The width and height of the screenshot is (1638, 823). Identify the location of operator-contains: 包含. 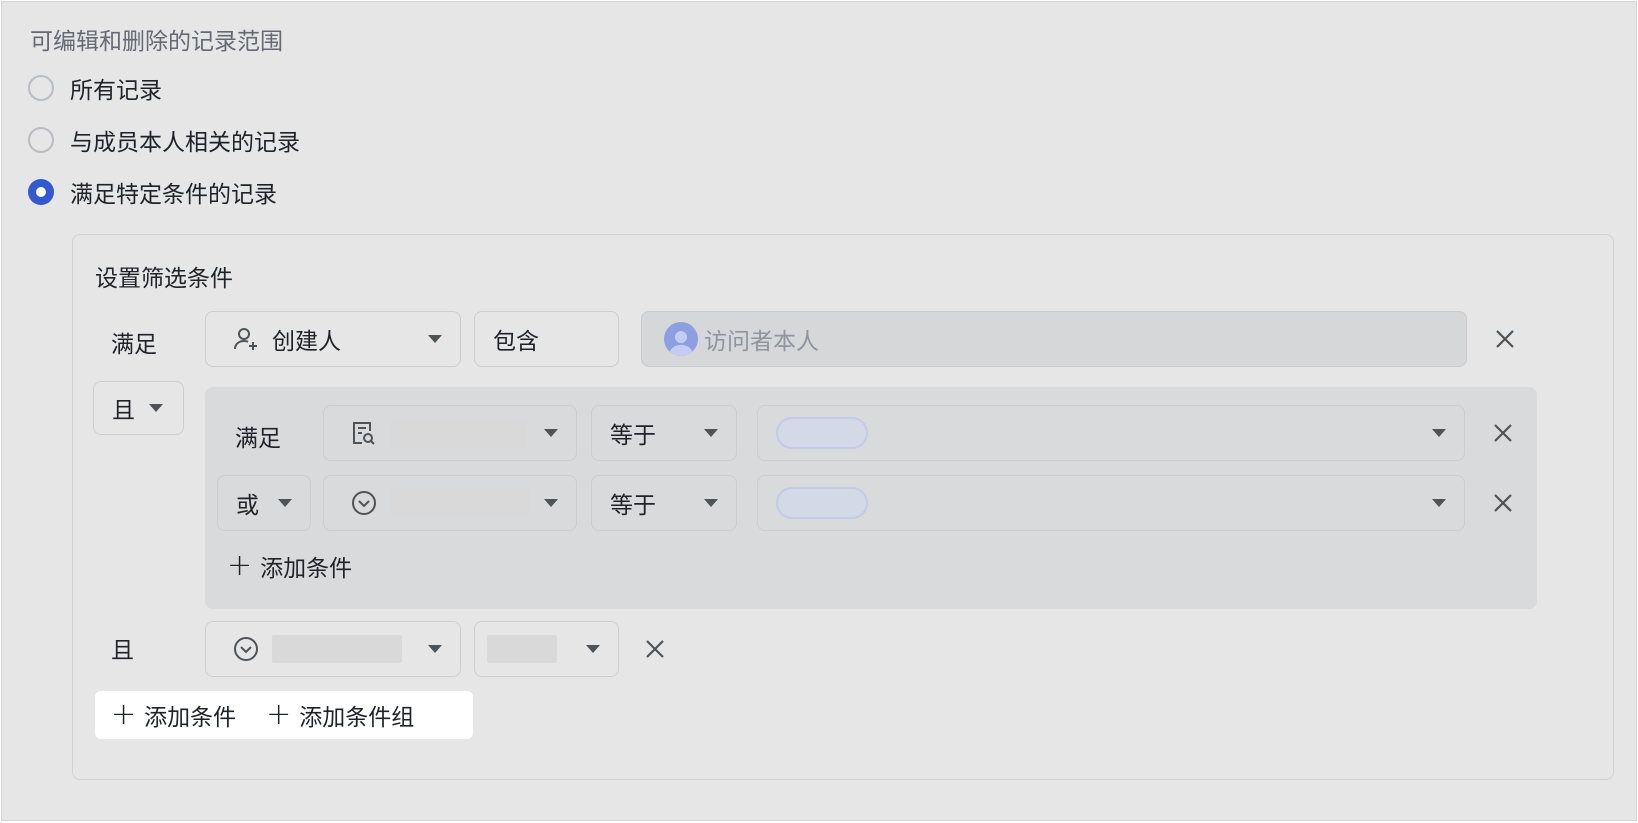
(546, 339).